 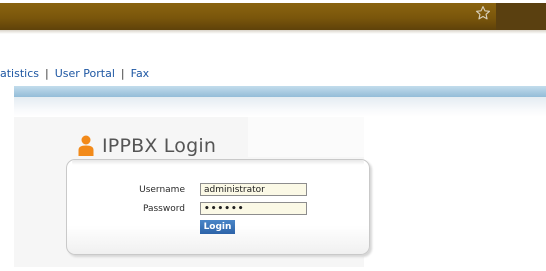 I want to click on bluebar-gap, so click(x=7, y=91).